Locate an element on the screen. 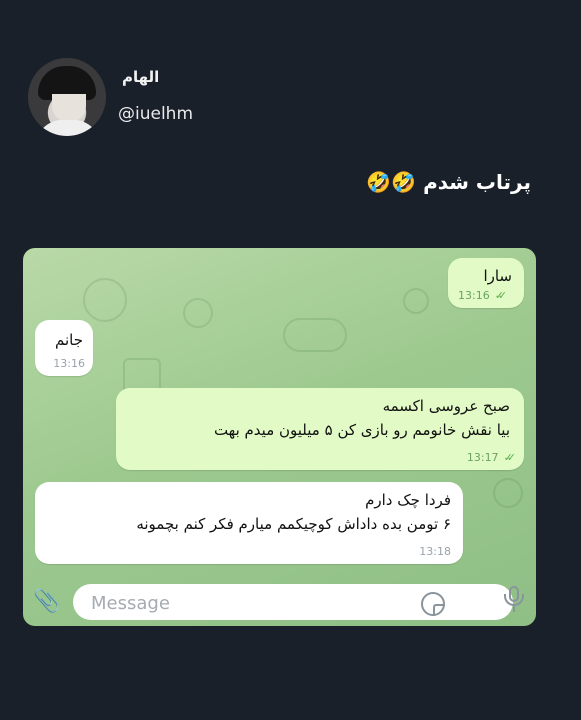 This screenshot has width=581, height=720. message-text: صبح عروسی اکسمه is located at coordinates (446, 406).